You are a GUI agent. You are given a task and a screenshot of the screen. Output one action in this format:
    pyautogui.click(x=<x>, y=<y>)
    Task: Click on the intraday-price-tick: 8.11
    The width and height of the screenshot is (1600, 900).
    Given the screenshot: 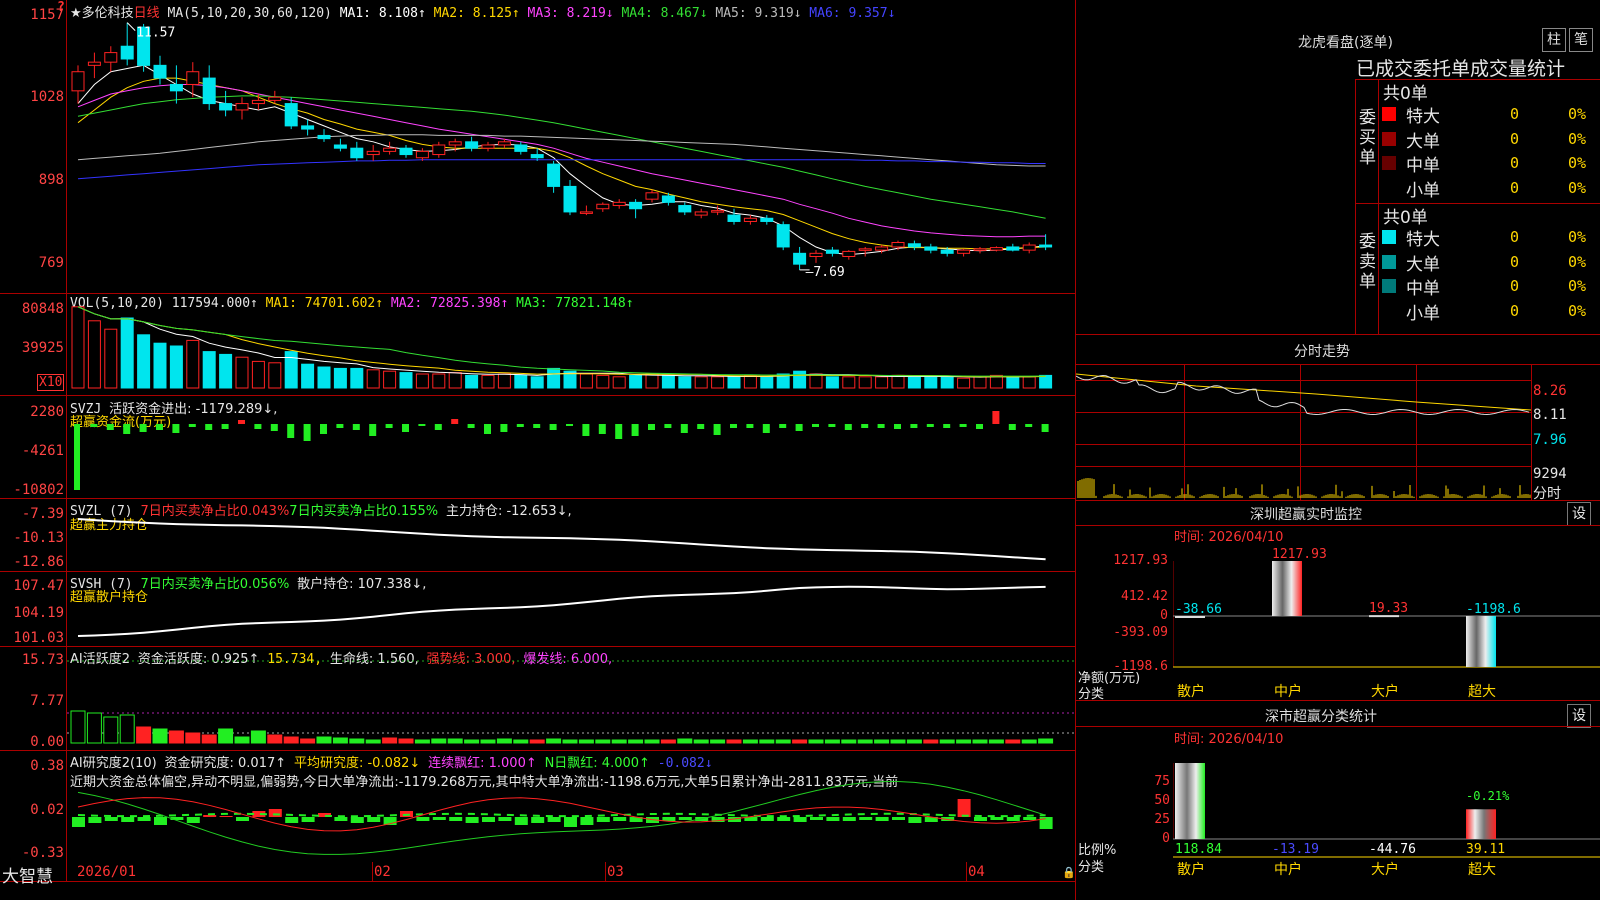 What is the action you would take?
    pyautogui.click(x=1550, y=415)
    